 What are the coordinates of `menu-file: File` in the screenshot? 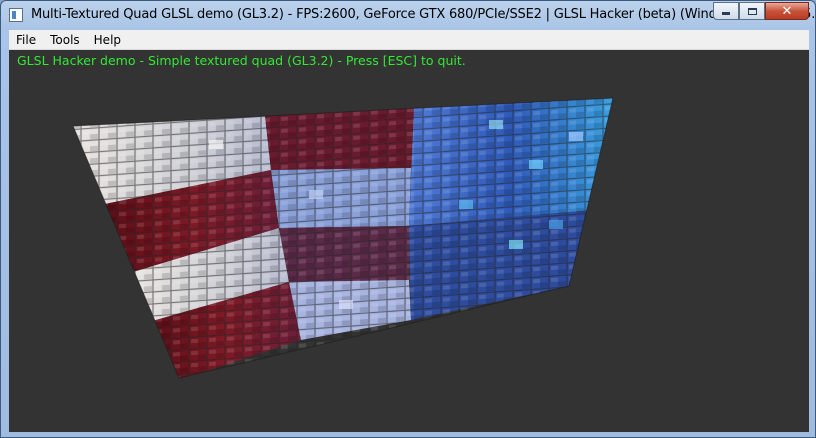 It's located at (26, 40).